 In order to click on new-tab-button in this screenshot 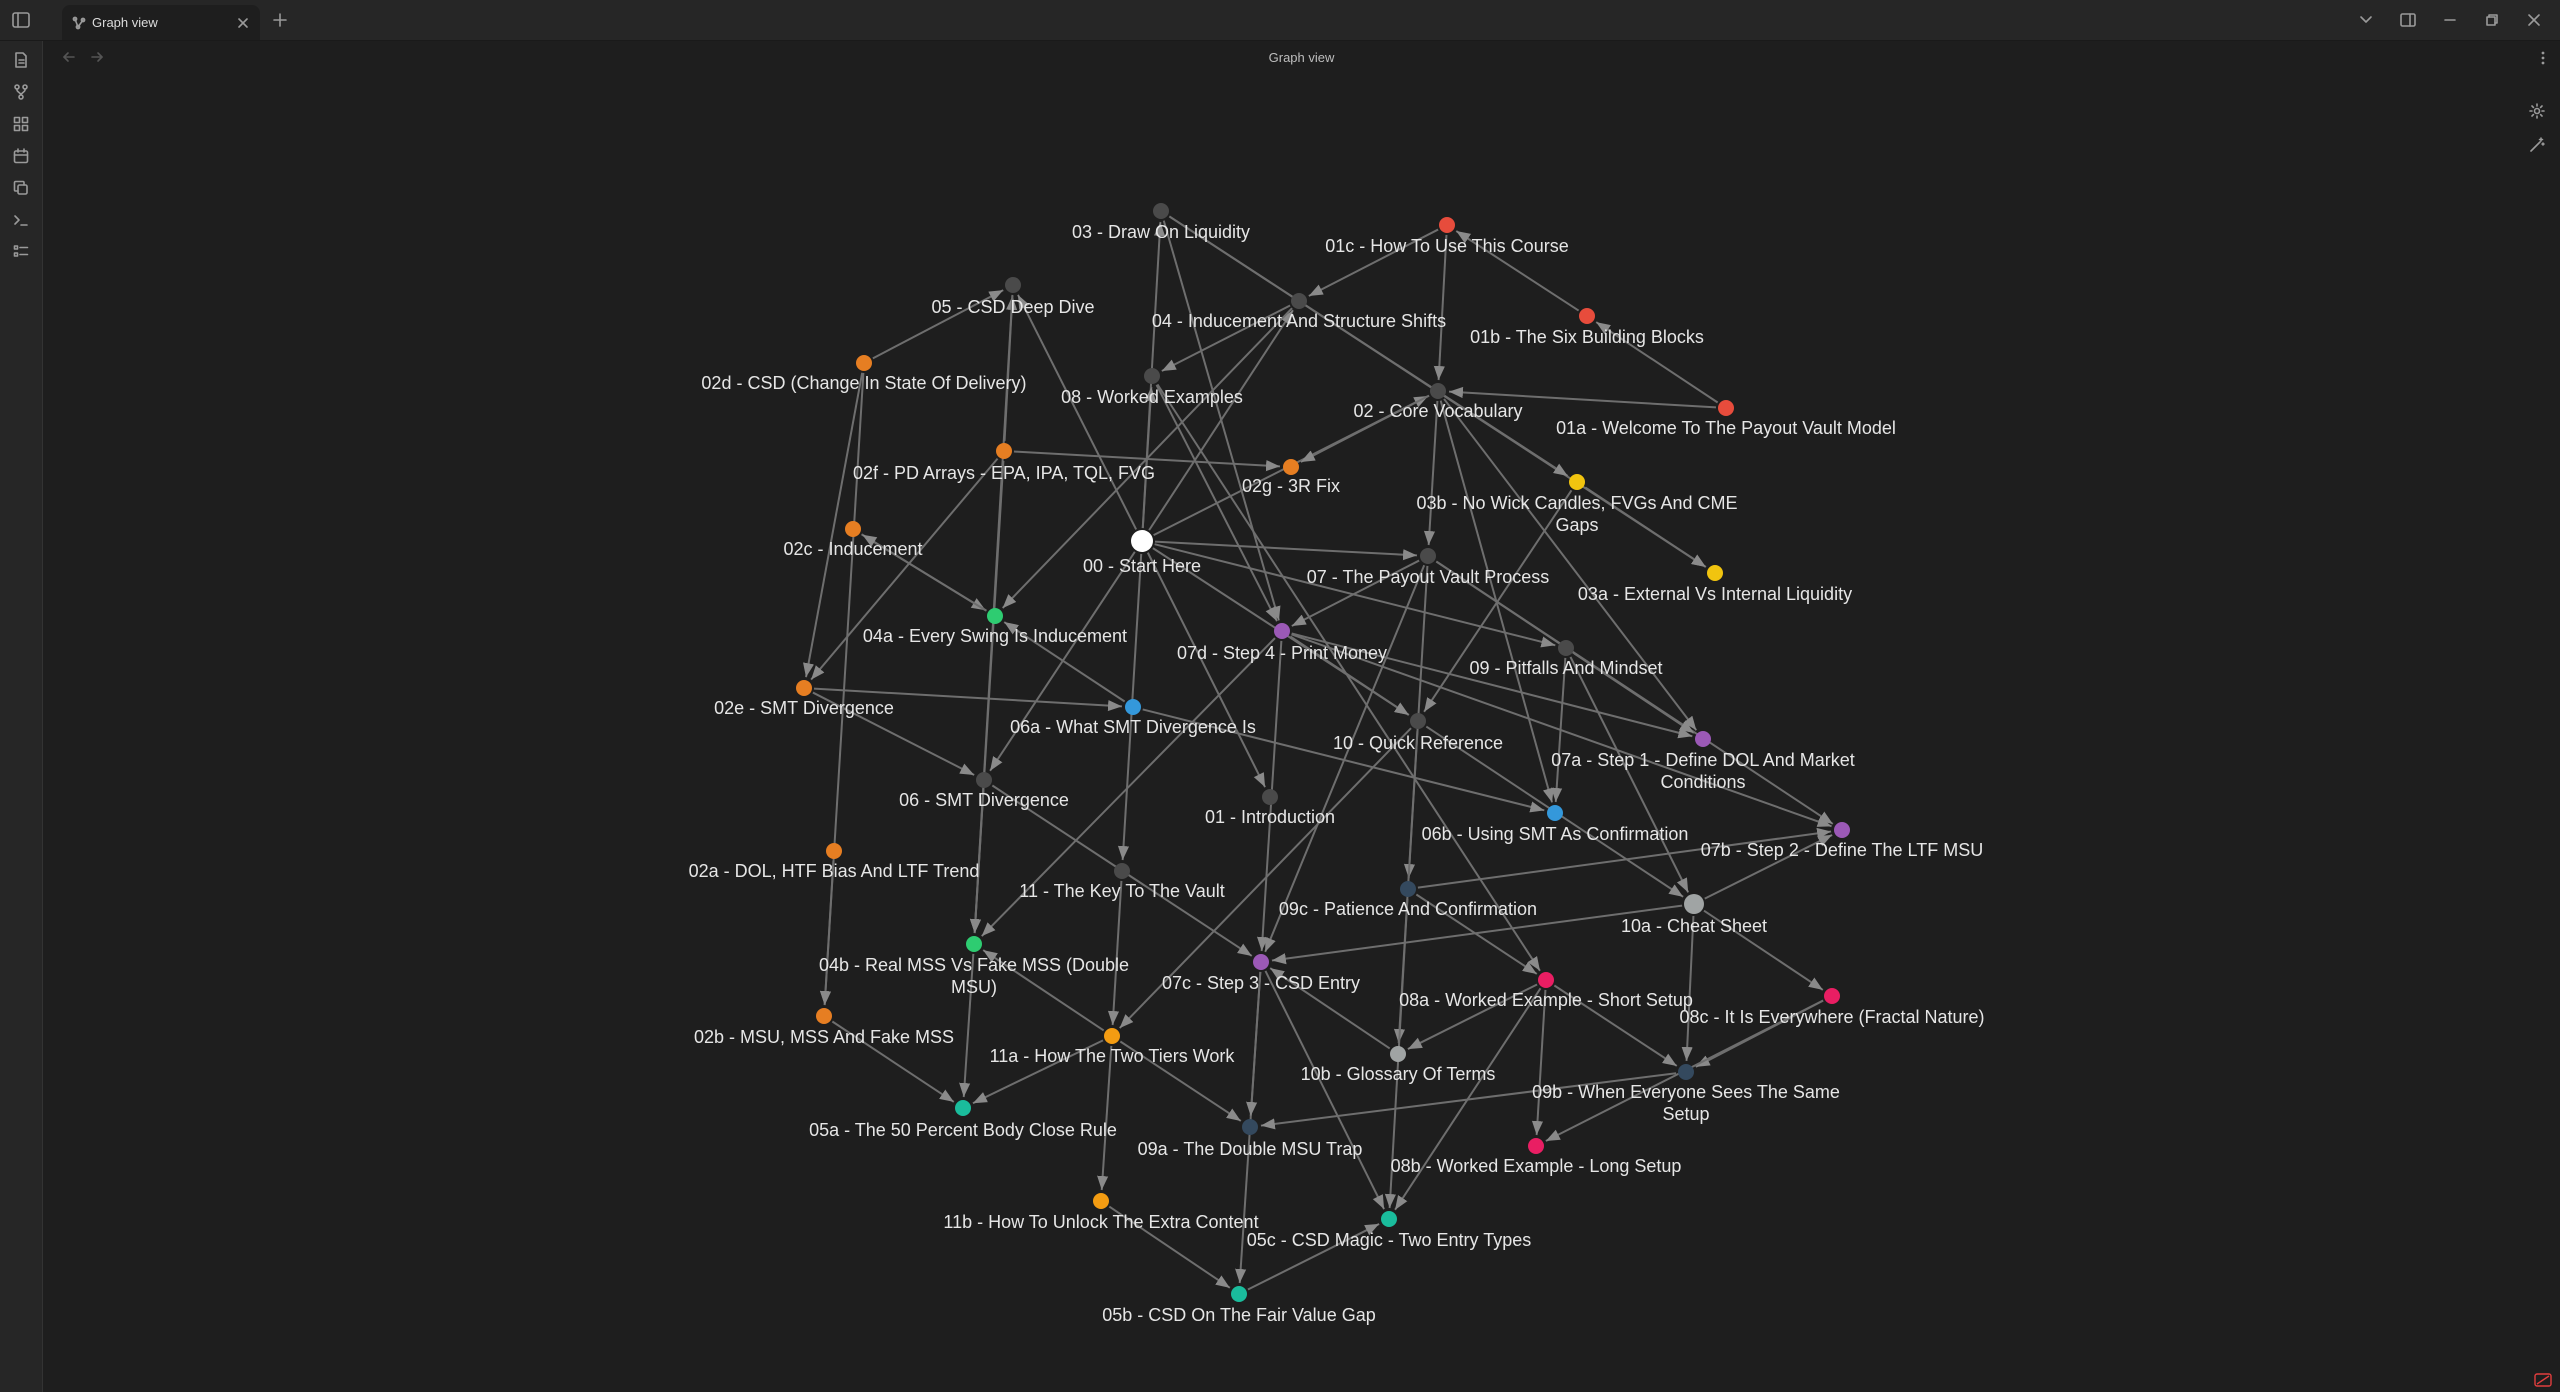, I will do `click(280, 20)`.